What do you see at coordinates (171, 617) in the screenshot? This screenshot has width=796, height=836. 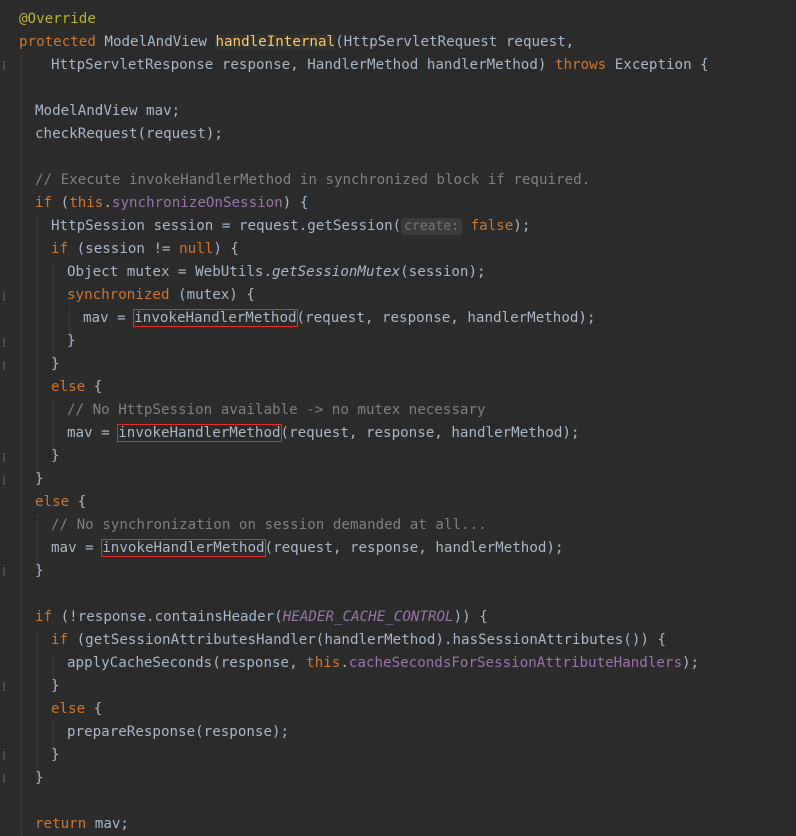 I see `code-text: (!response.containsHeader(` at bounding box center [171, 617].